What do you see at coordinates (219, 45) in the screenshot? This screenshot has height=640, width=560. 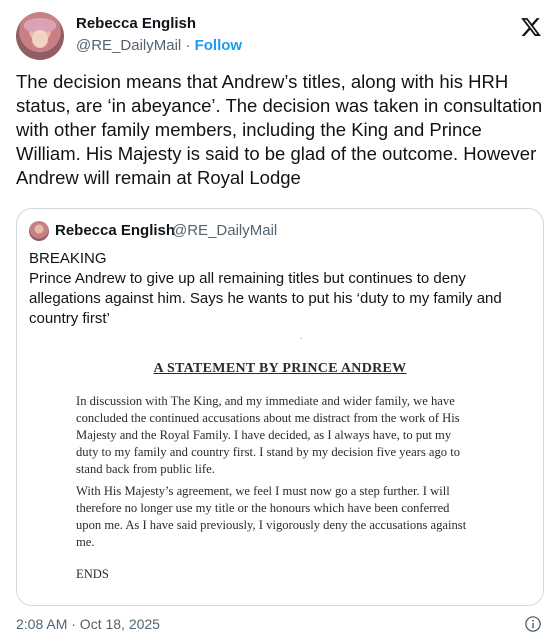 I see `follow-button: Follow` at bounding box center [219, 45].